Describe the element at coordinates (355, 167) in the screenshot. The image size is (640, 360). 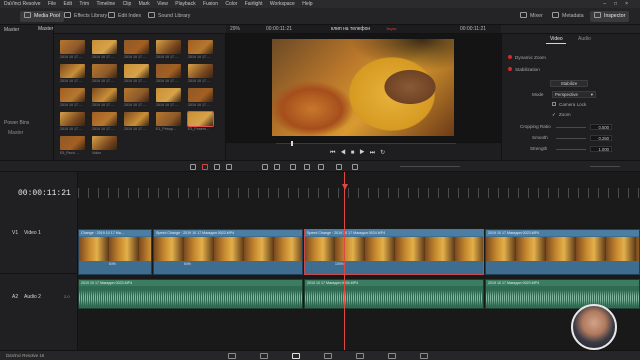
I see `marker-icon` at that location.